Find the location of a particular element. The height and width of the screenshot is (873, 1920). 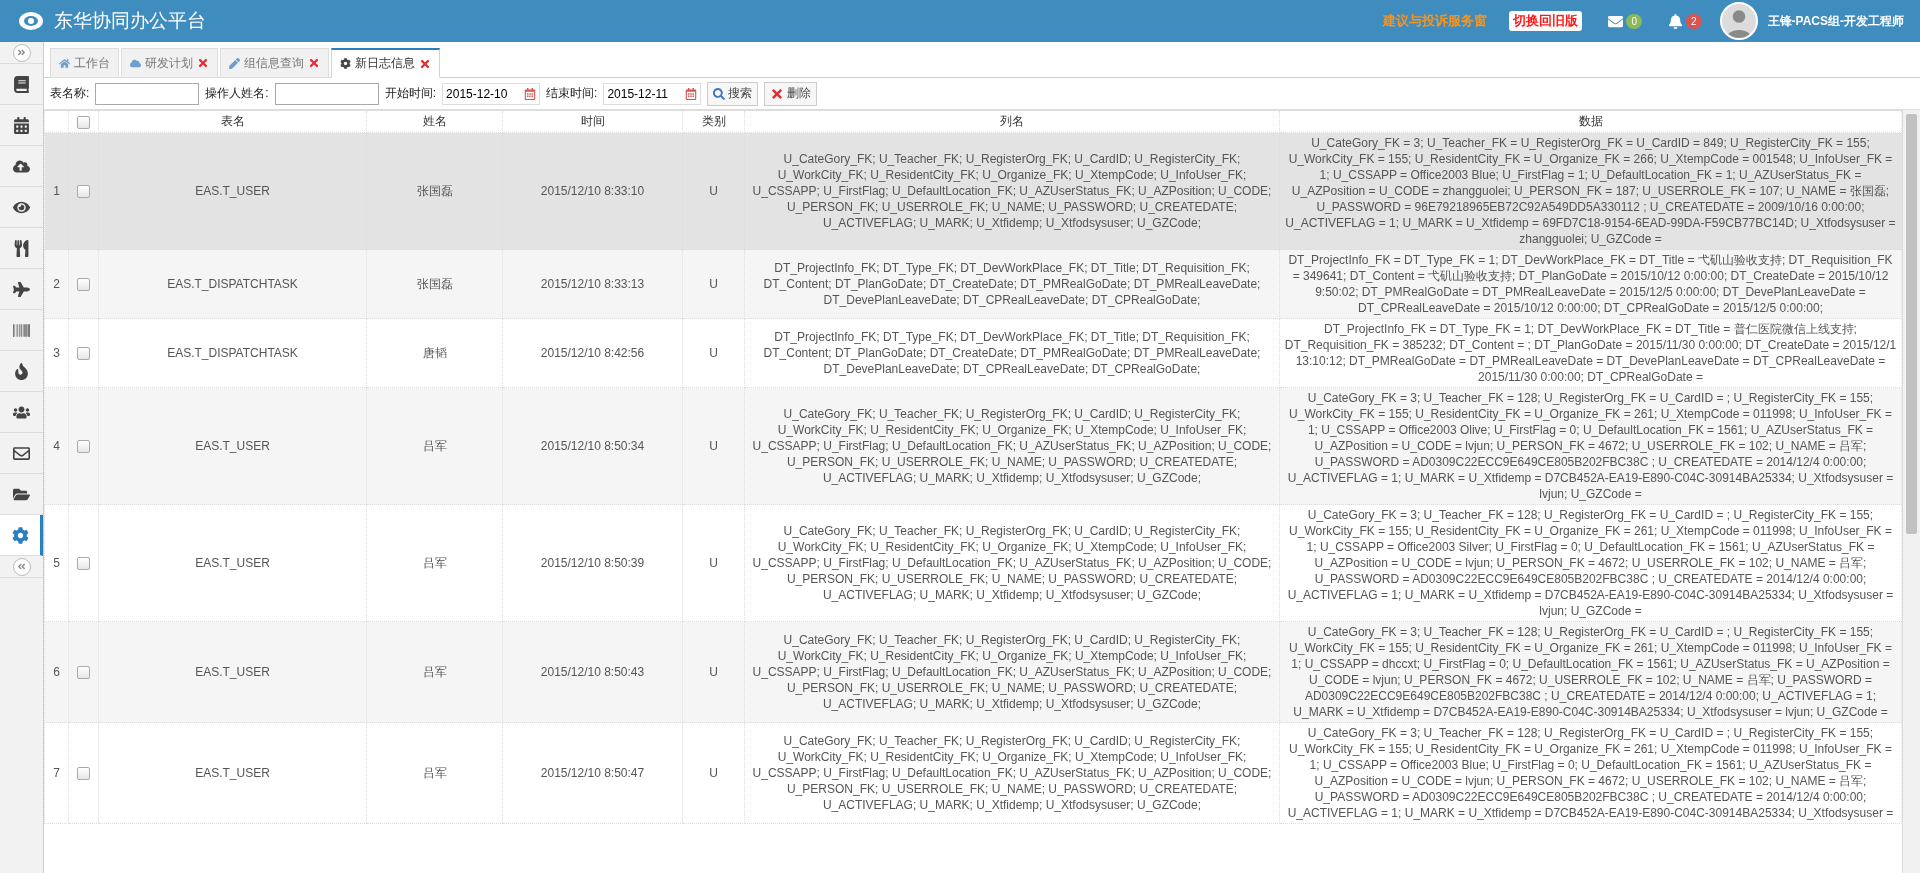

tab: 研发计划 is located at coordinates (169, 63).